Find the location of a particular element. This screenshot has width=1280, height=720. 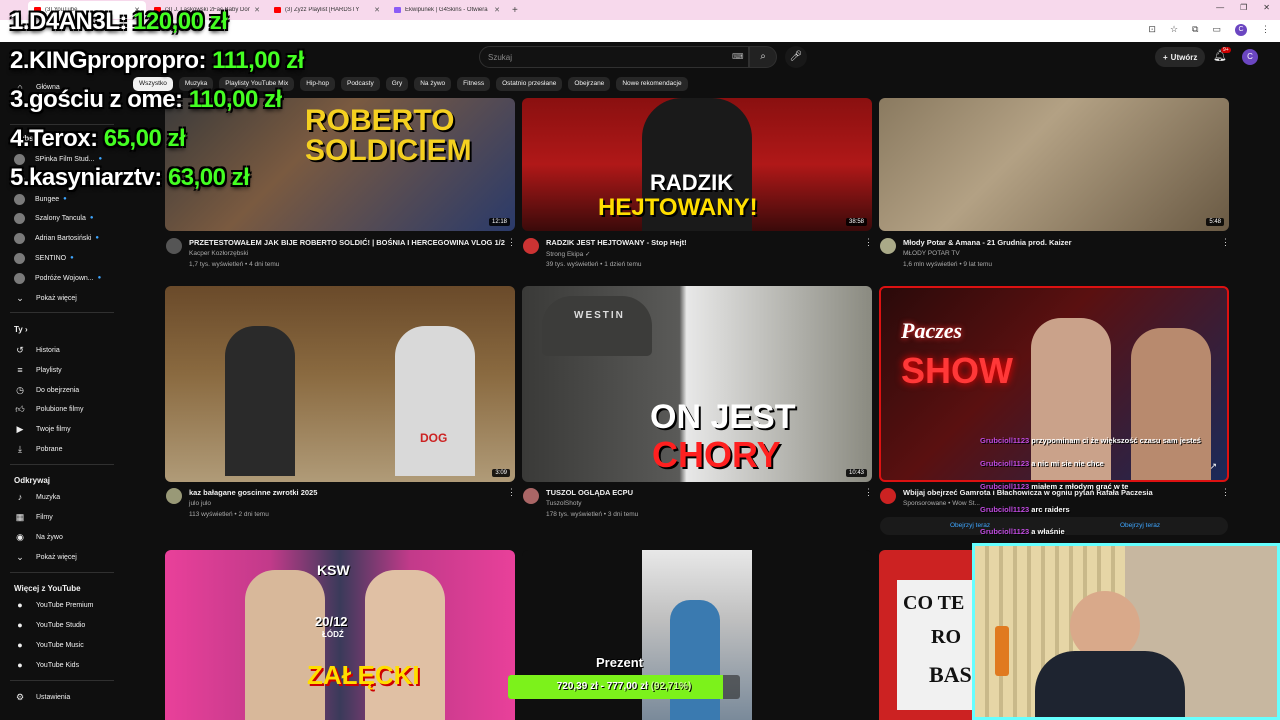

thumbnail-text: Paczes is located at coordinates (932, 330).